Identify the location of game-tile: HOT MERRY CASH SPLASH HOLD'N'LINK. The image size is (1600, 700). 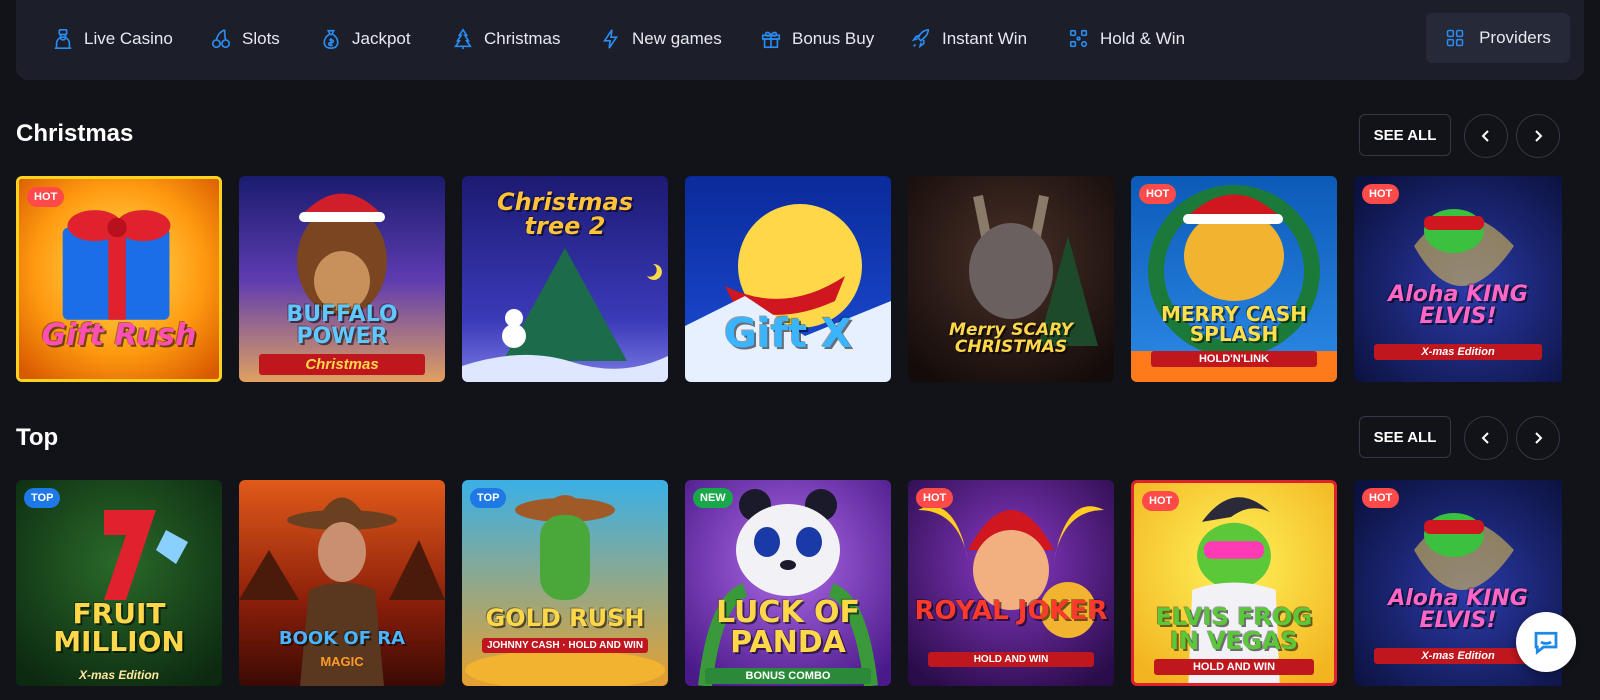
(1234, 279).